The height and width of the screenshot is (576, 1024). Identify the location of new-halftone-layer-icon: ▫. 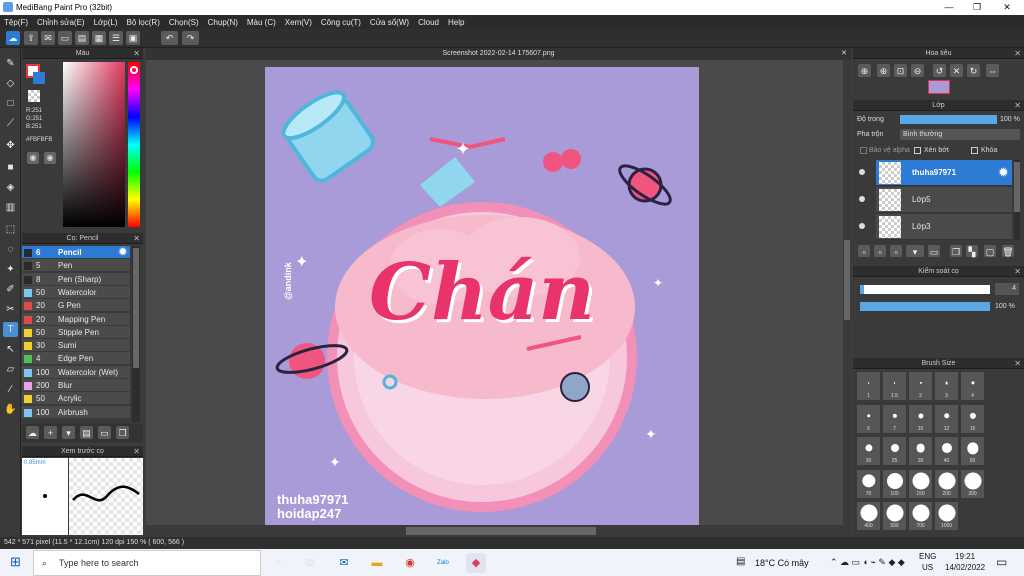
(880, 251).